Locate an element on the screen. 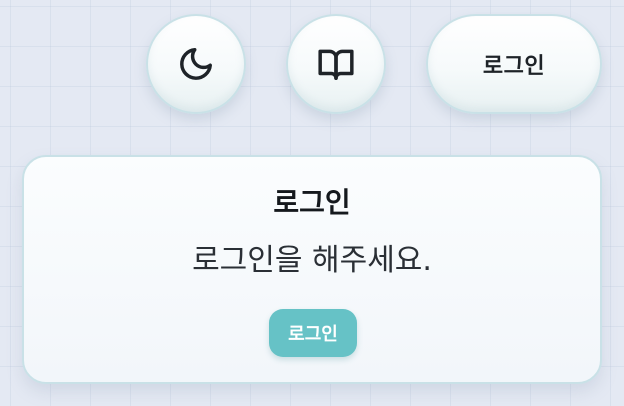 The width and height of the screenshot is (624, 406). moon-icon is located at coordinates (196, 64).